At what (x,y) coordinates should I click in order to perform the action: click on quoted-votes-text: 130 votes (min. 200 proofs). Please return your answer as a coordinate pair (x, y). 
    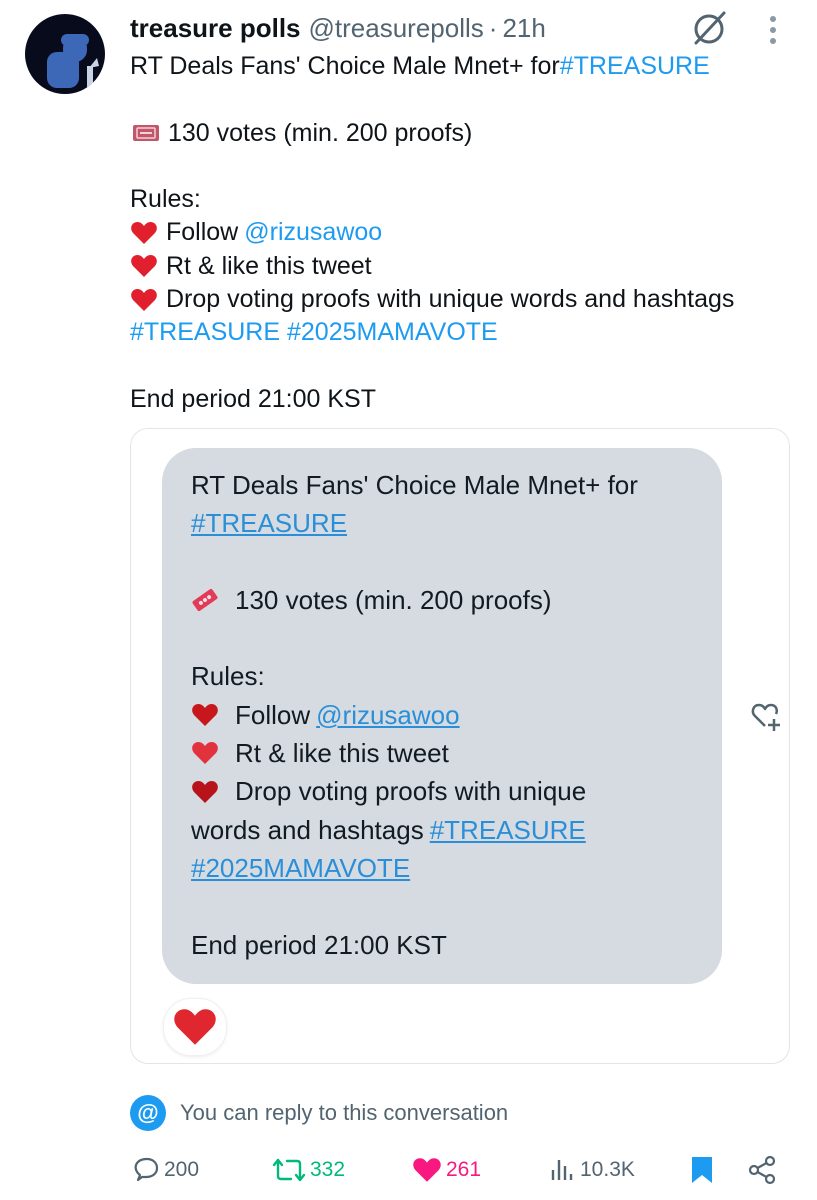
    Looking at the image, I should click on (393, 599).